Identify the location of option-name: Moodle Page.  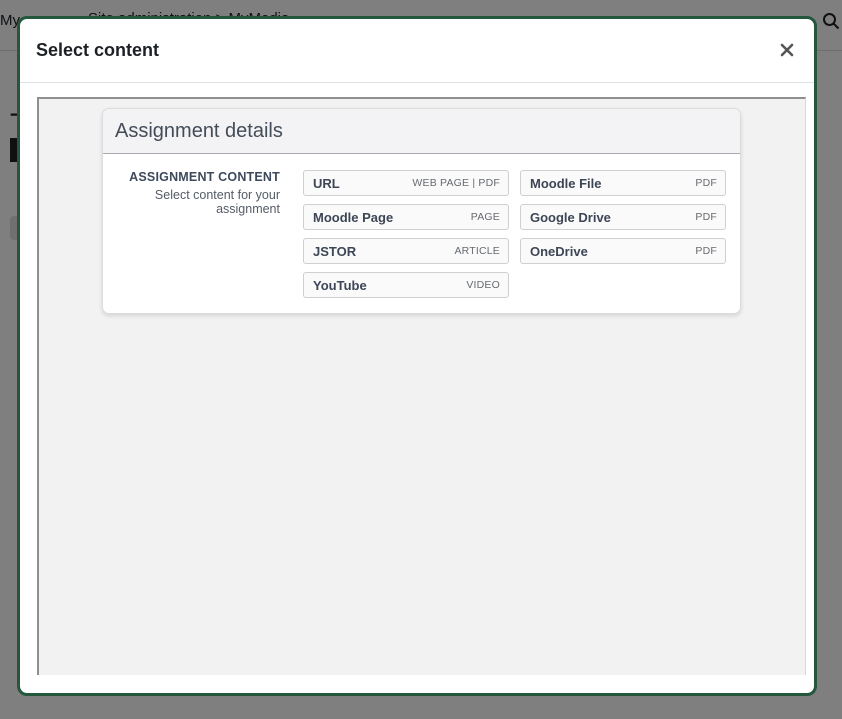
(353, 217).